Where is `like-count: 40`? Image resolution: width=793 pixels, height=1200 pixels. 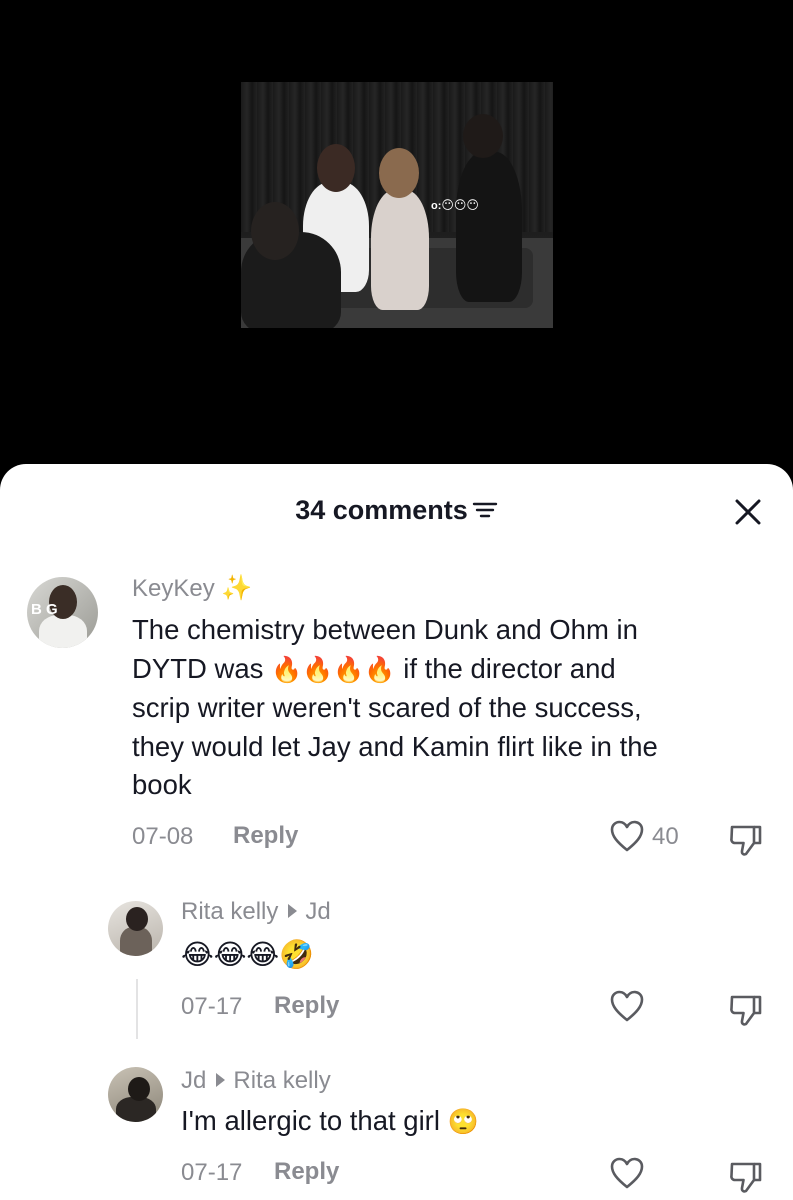 like-count: 40 is located at coordinates (665, 836).